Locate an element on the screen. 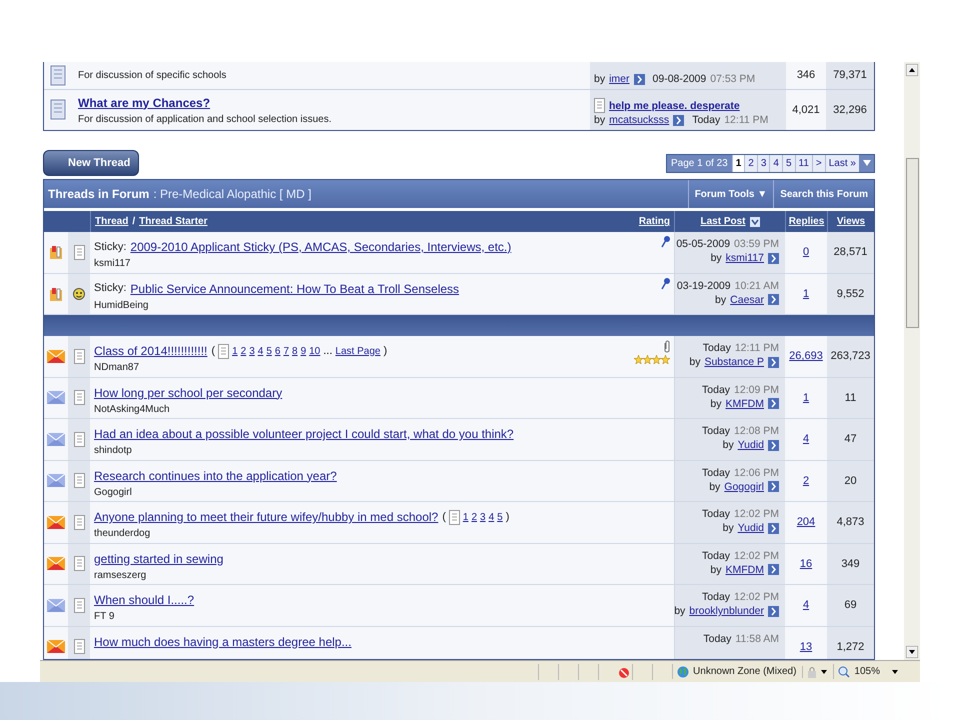  views-column-header: Views is located at coordinates (851, 221).